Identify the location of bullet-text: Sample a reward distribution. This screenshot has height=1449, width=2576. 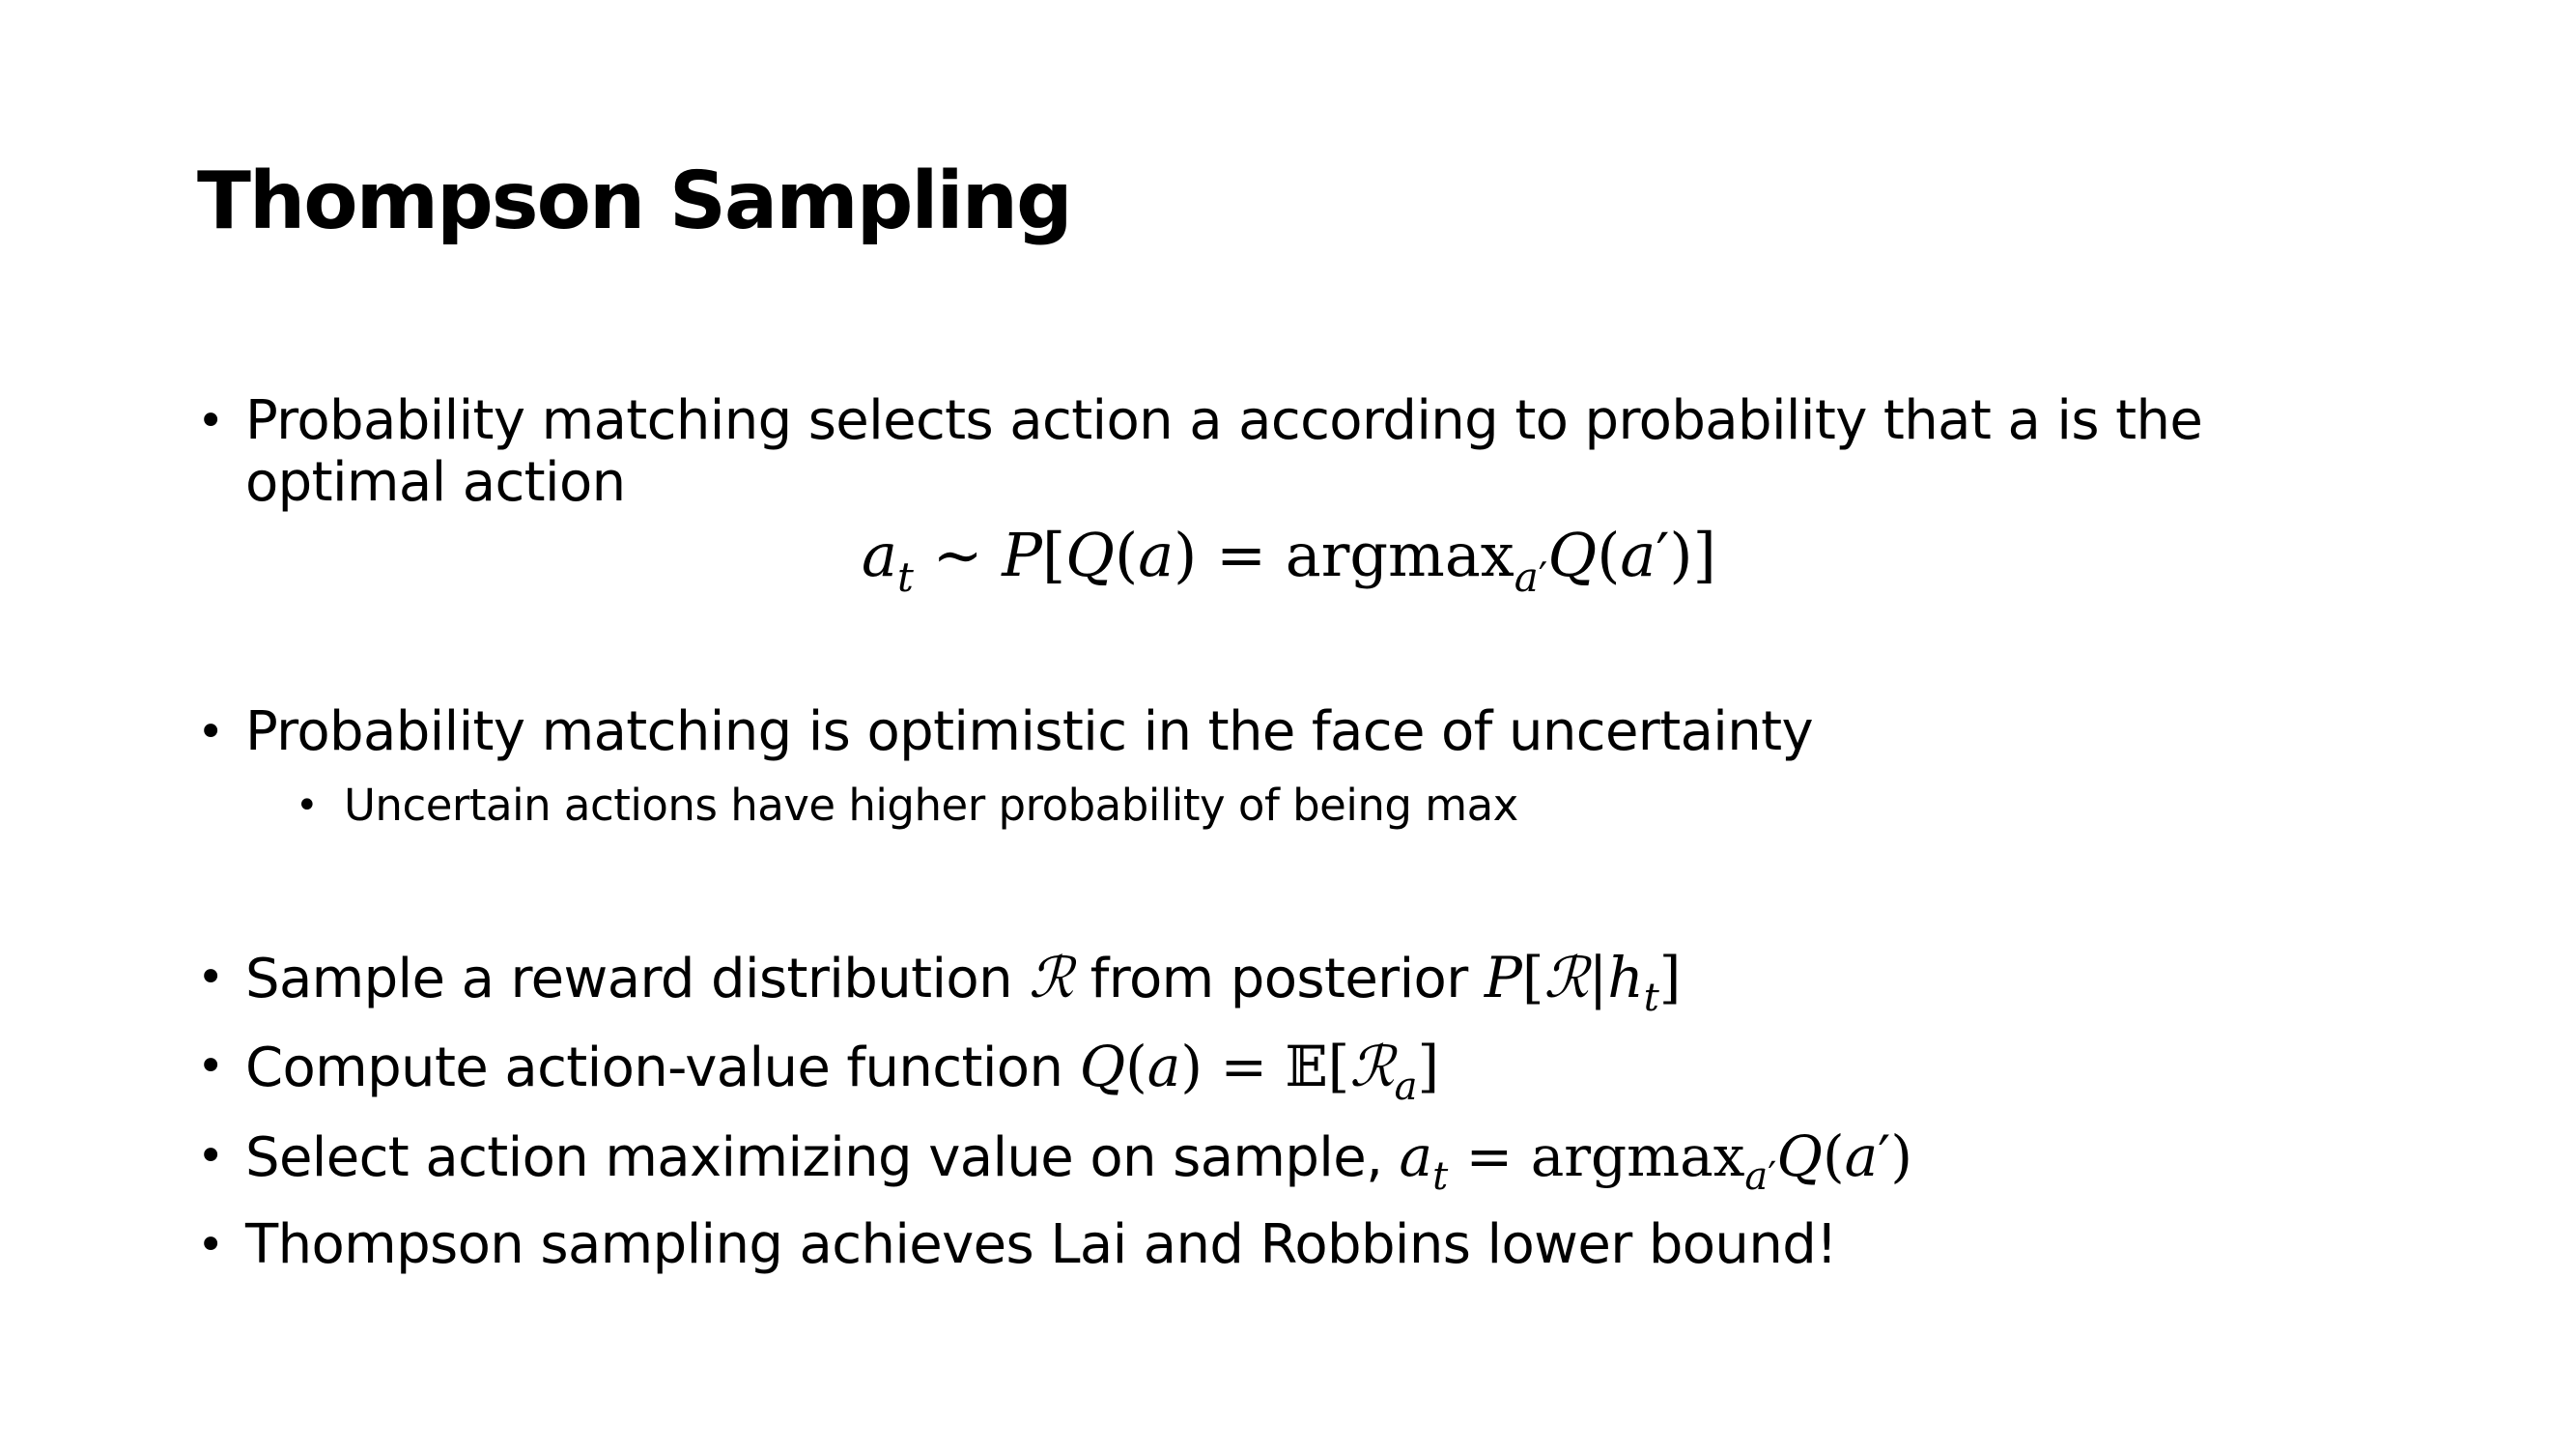
(637, 979).